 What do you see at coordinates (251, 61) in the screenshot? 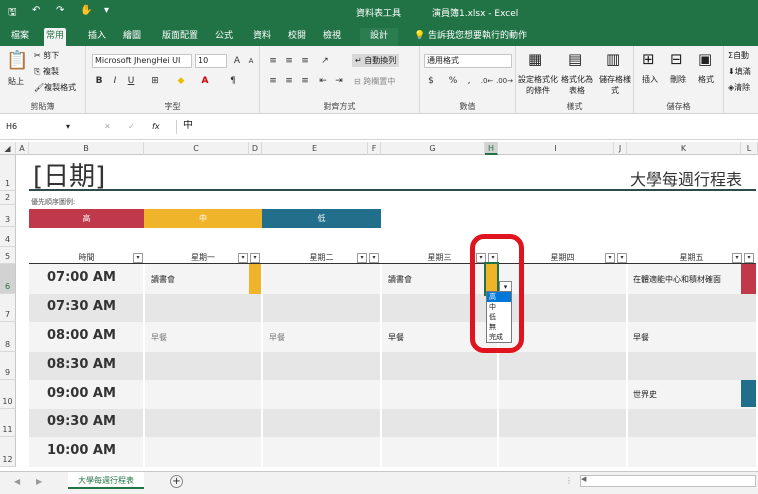
I see `decrease-font-icon: A` at bounding box center [251, 61].